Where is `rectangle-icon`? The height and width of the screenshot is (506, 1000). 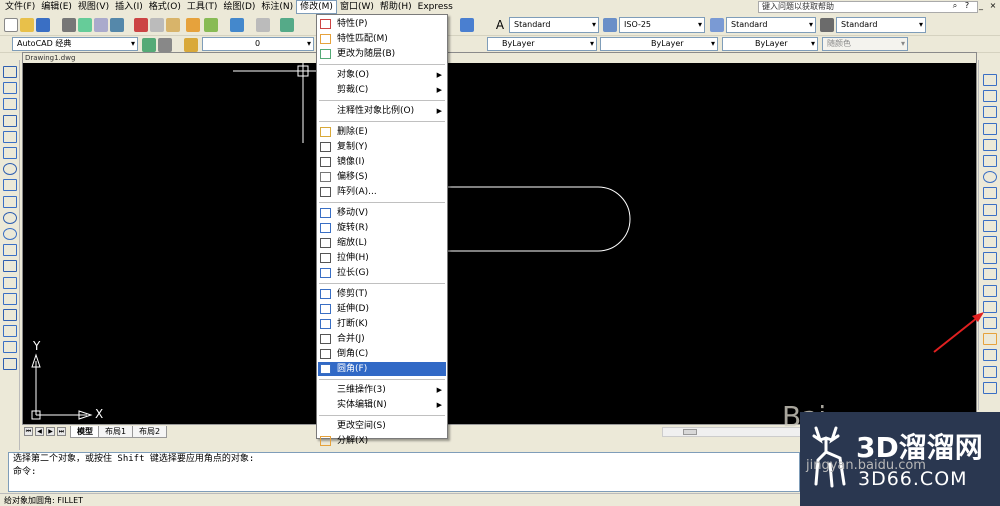 rectangle-icon is located at coordinates (10, 136).